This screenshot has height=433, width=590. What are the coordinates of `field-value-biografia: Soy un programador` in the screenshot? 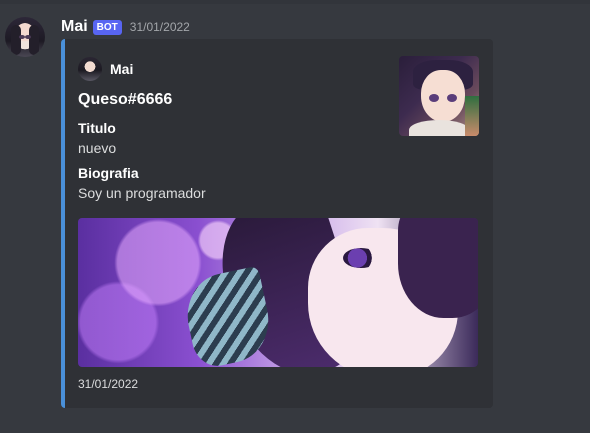 It's located at (142, 193).